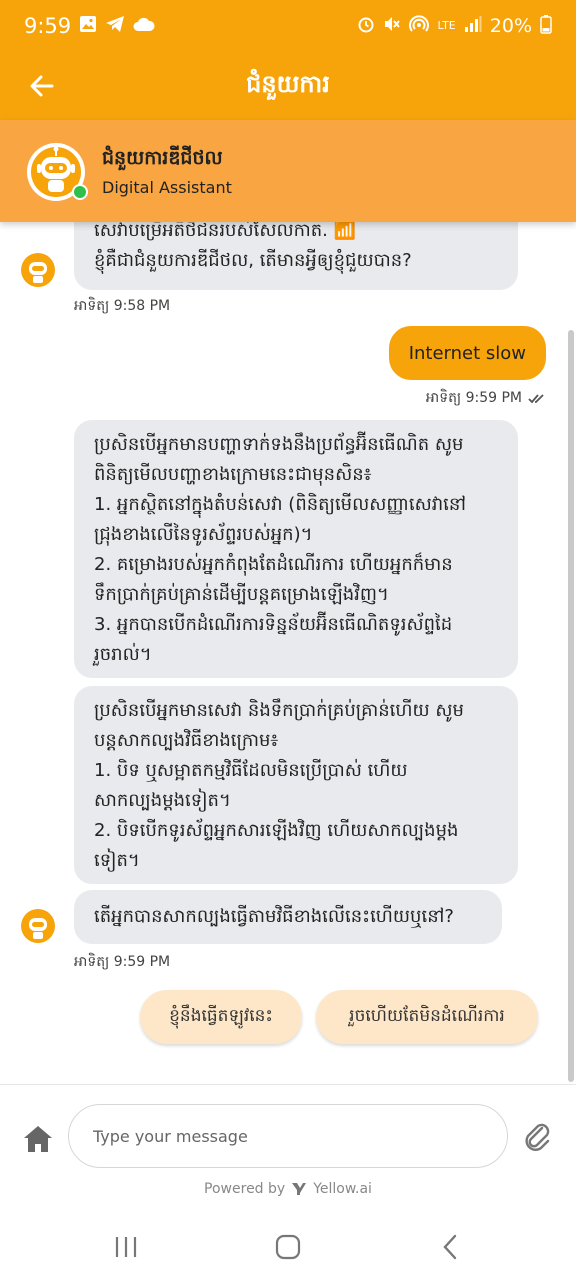  What do you see at coordinates (117, 860) in the screenshot?
I see `message-line: ទៀត។` at bounding box center [117, 860].